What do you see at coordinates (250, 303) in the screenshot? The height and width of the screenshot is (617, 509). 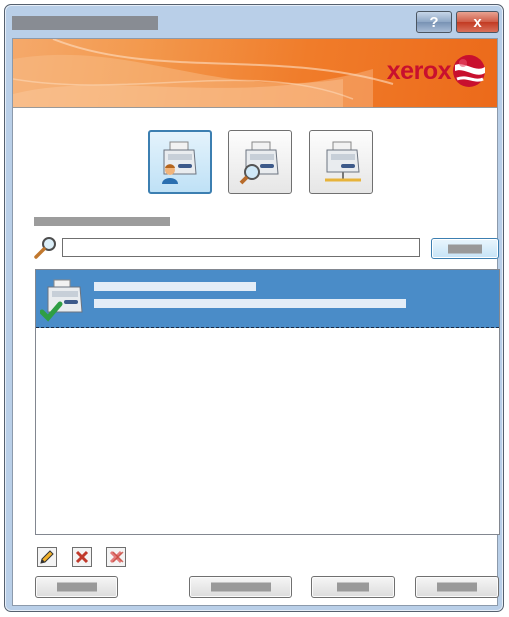 I see `printer-description` at bounding box center [250, 303].